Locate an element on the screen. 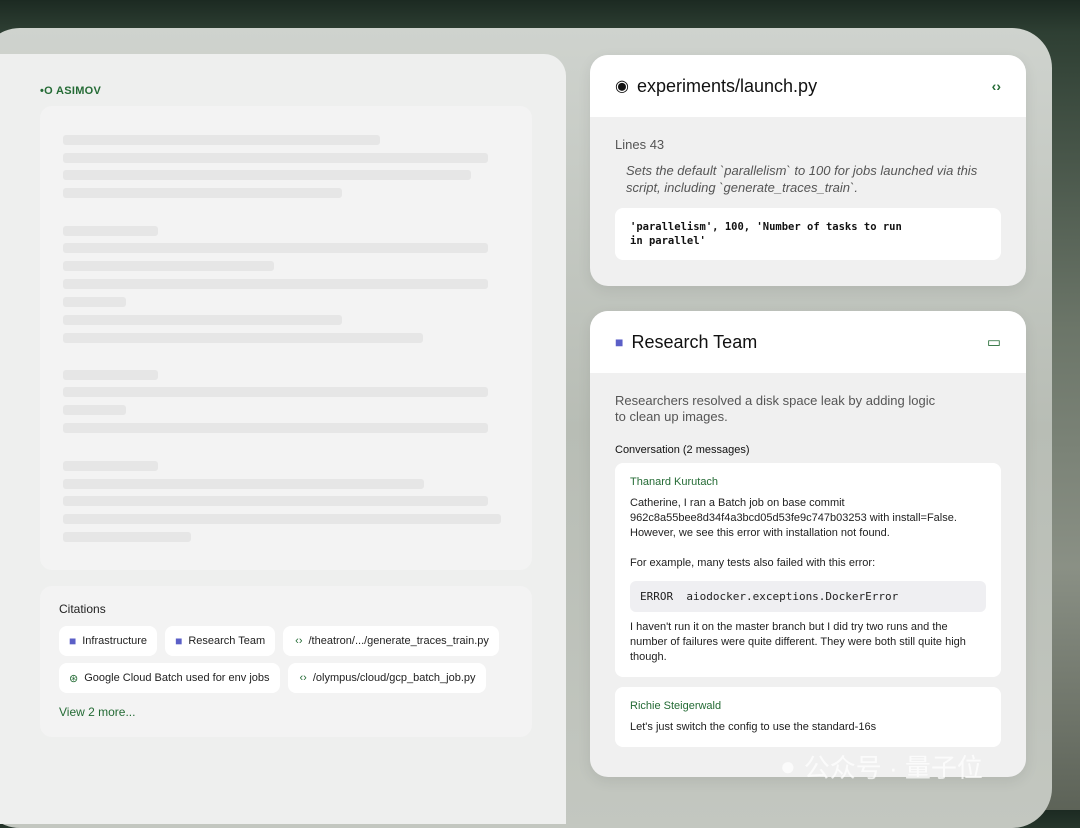 Image resolution: width=1080 pixels, height=828 pixels. message-author: Thanard Kurutach is located at coordinates (674, 482).